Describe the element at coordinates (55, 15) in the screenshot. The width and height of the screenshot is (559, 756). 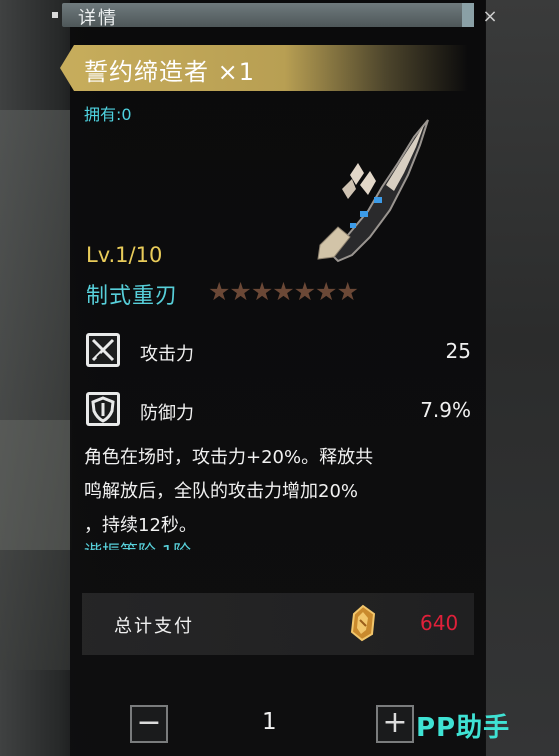
I see `header-dot-icon` at that location.